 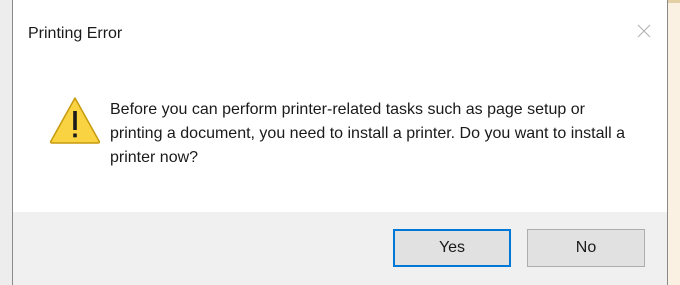 I want to click on close-button, so click(x=644, y=31).